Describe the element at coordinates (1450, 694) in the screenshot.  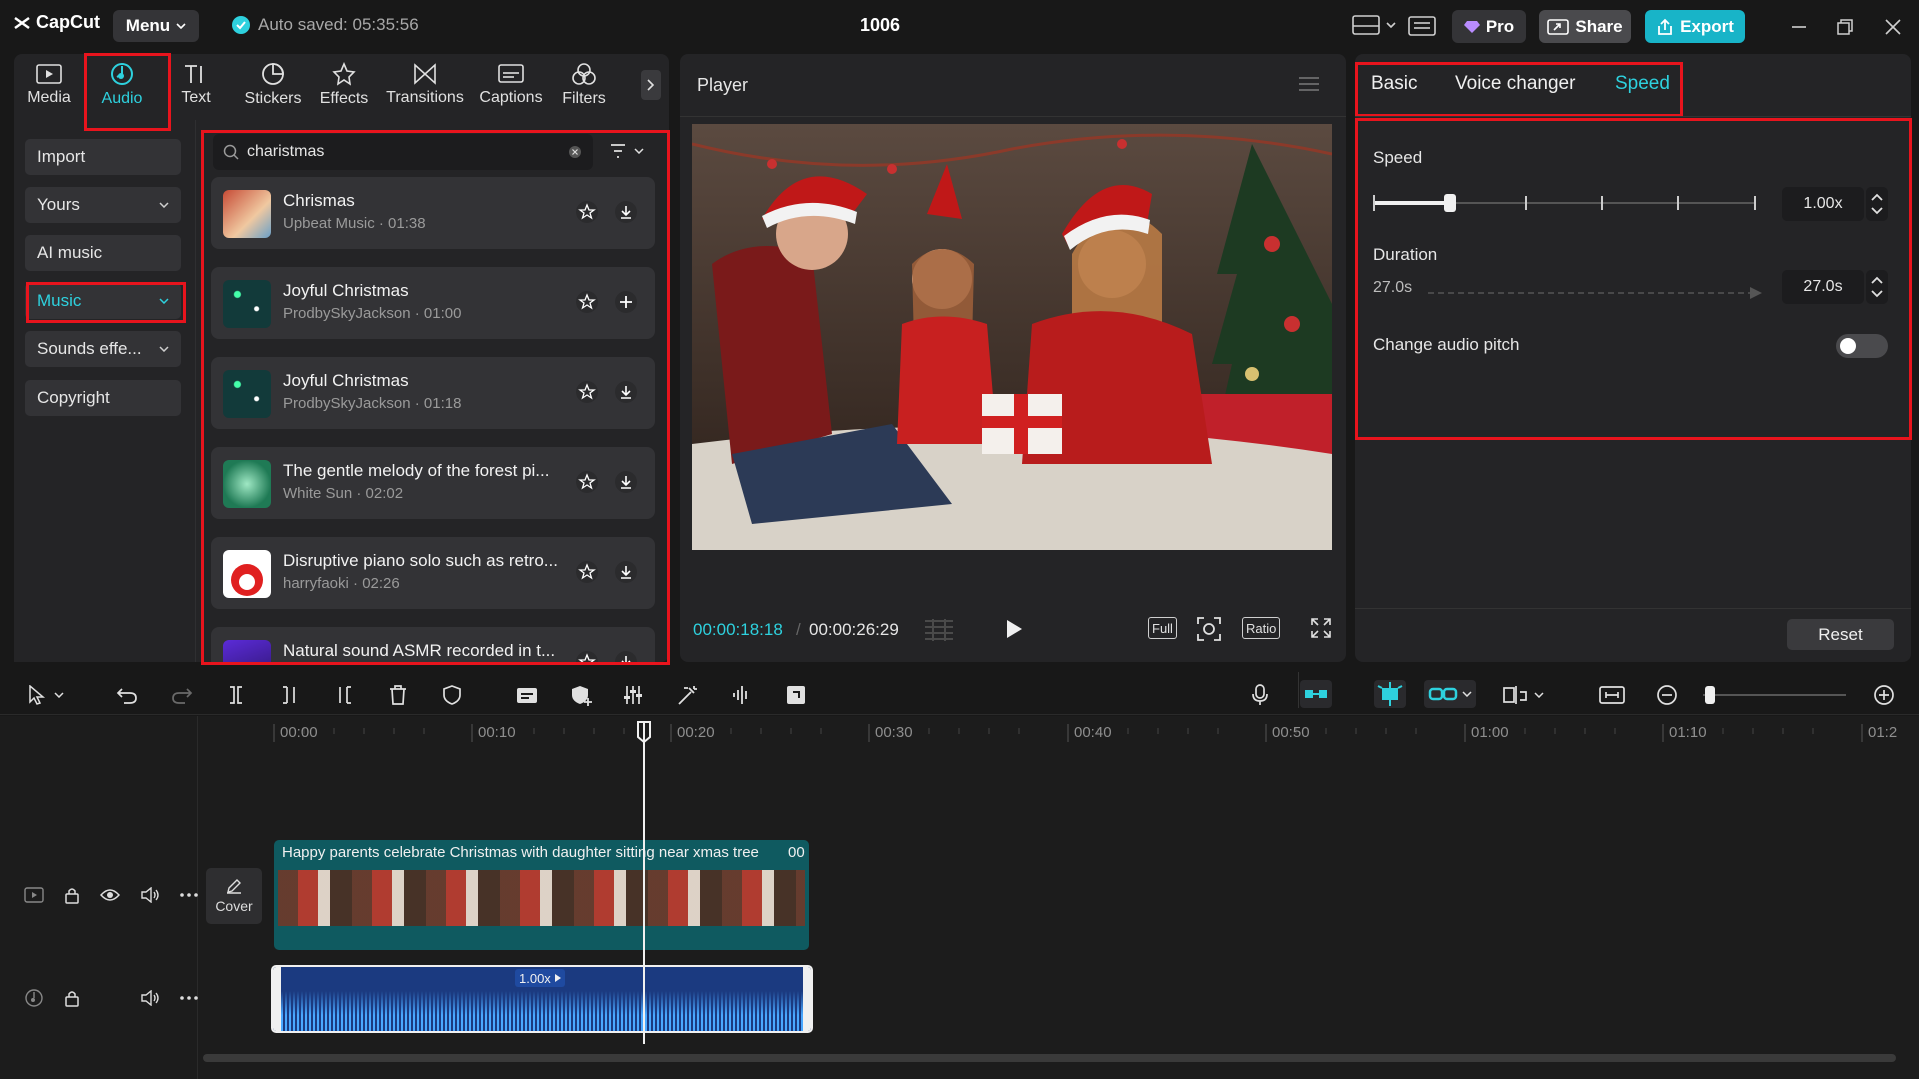
I see `linkage-button` at that location.